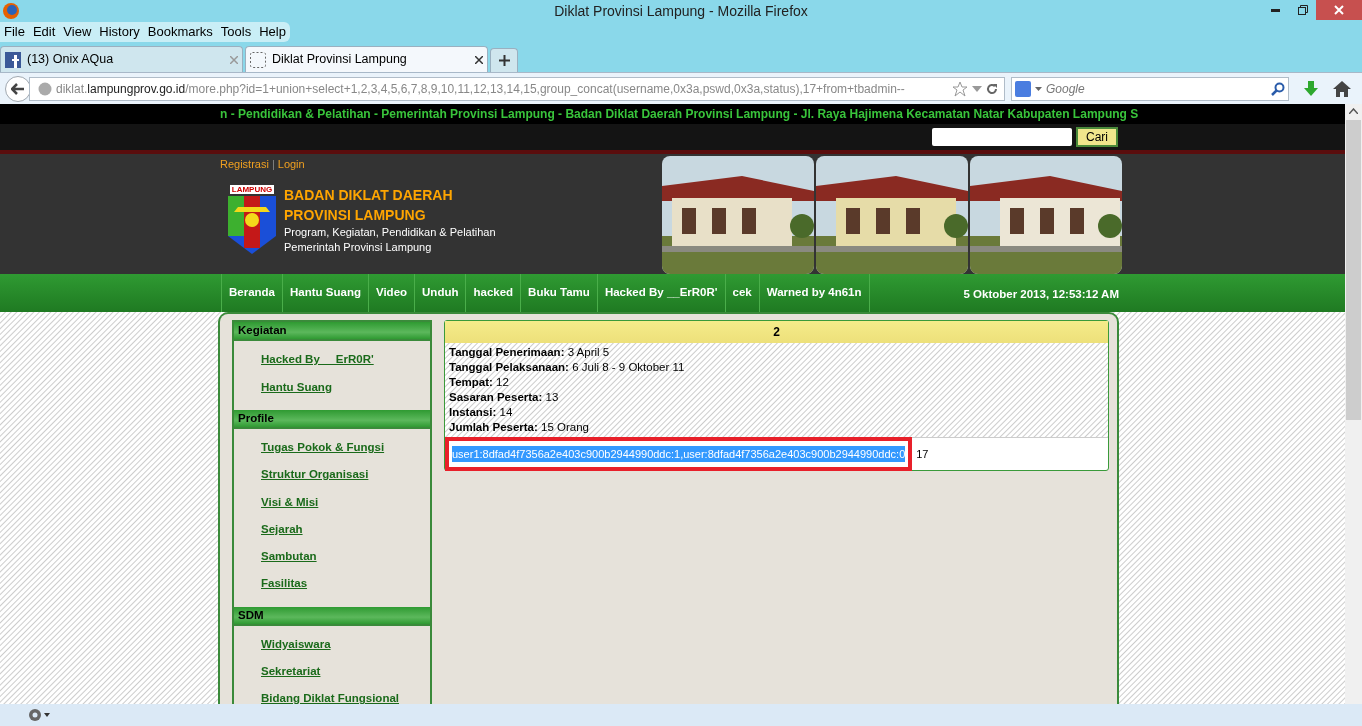 This screenshot has height=726, width=1362. I want to click on browser-tab: Diklat Provinsi Lampung, so click(366, 59).